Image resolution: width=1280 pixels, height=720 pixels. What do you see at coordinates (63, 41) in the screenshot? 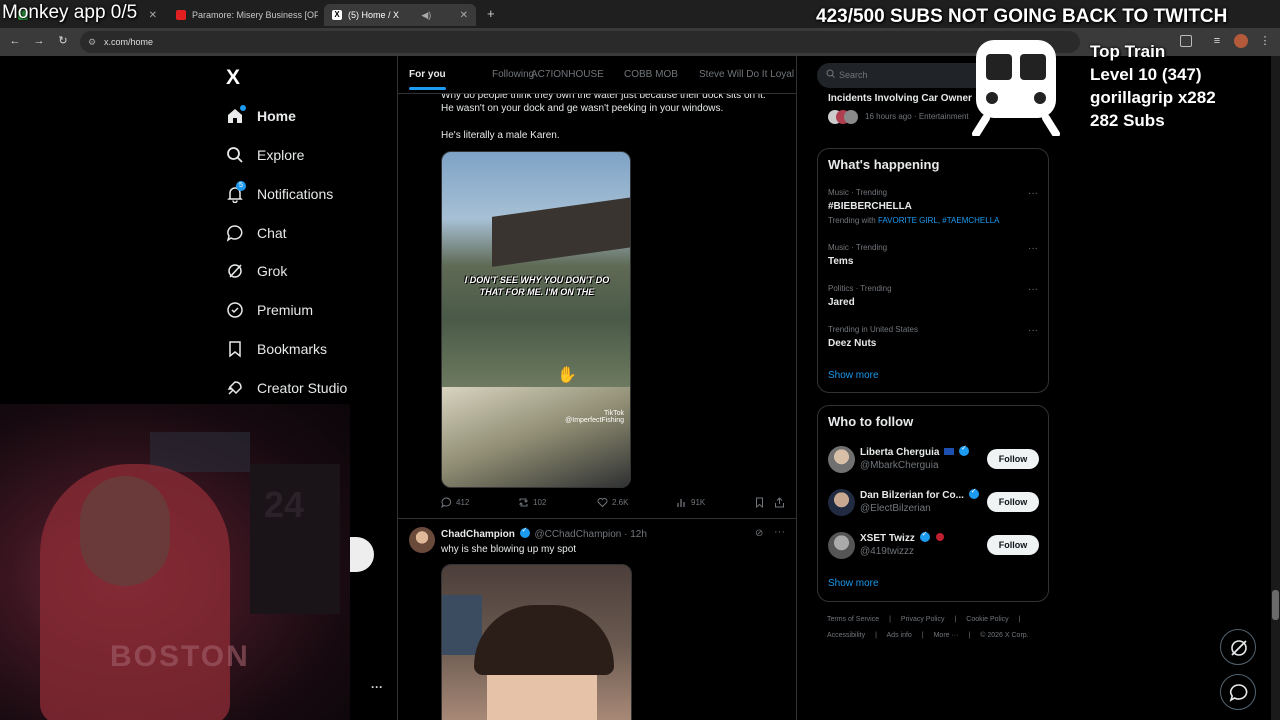
I see `reload-icon: ↻` at bounding box center [63, 41].